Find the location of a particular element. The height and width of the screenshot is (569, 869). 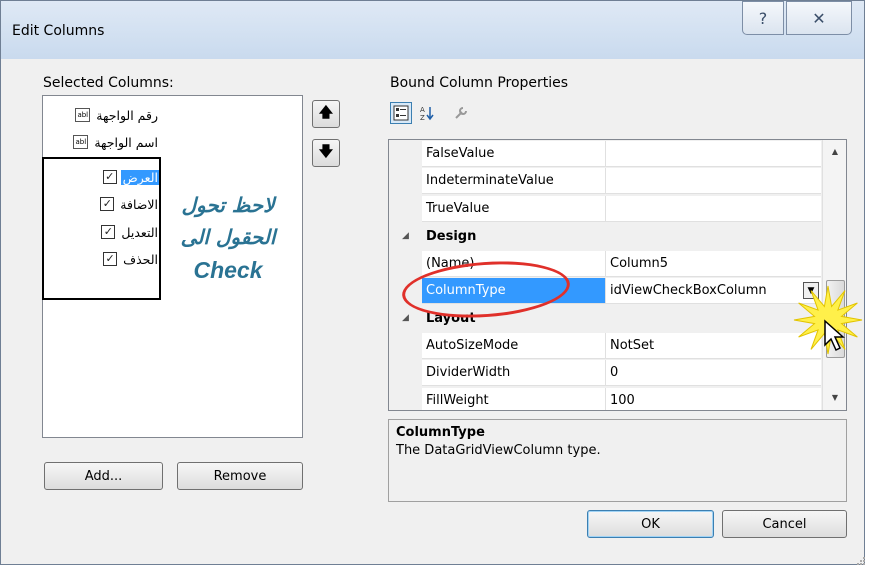

list-item-label: اسم الواجهة is located at coordinates (126, 142).